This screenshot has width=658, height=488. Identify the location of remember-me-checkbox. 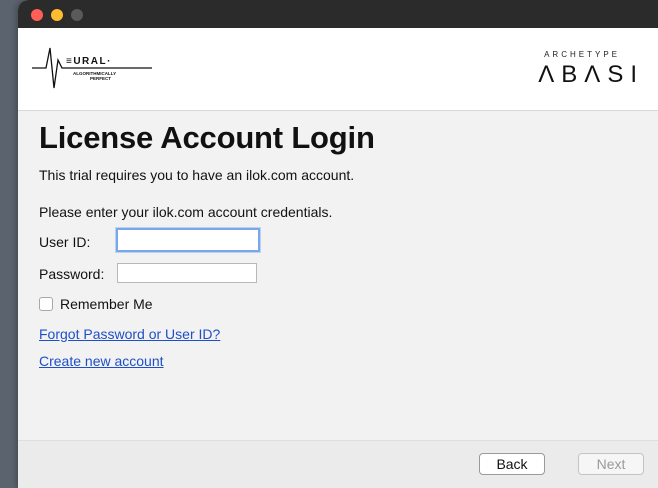
(46, 304).